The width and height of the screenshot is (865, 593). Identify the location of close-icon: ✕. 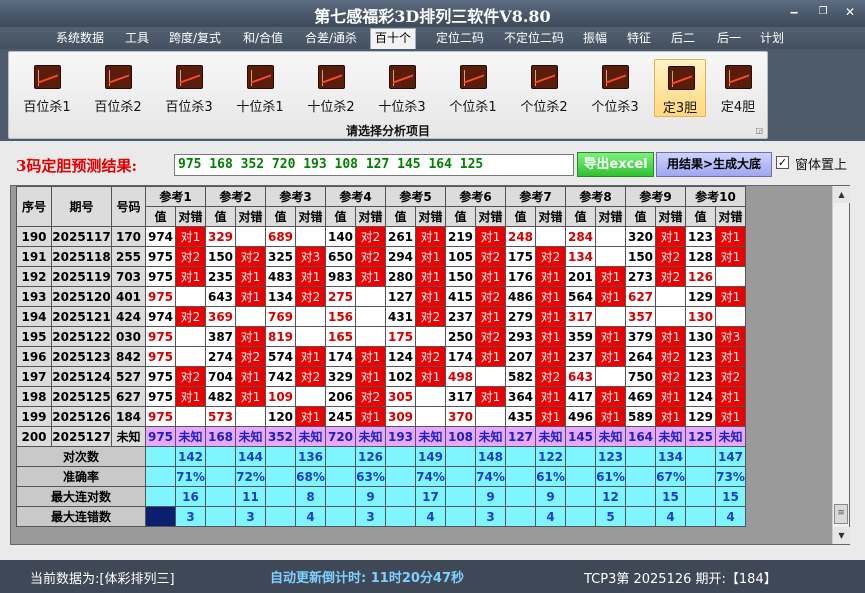
(850, 12).